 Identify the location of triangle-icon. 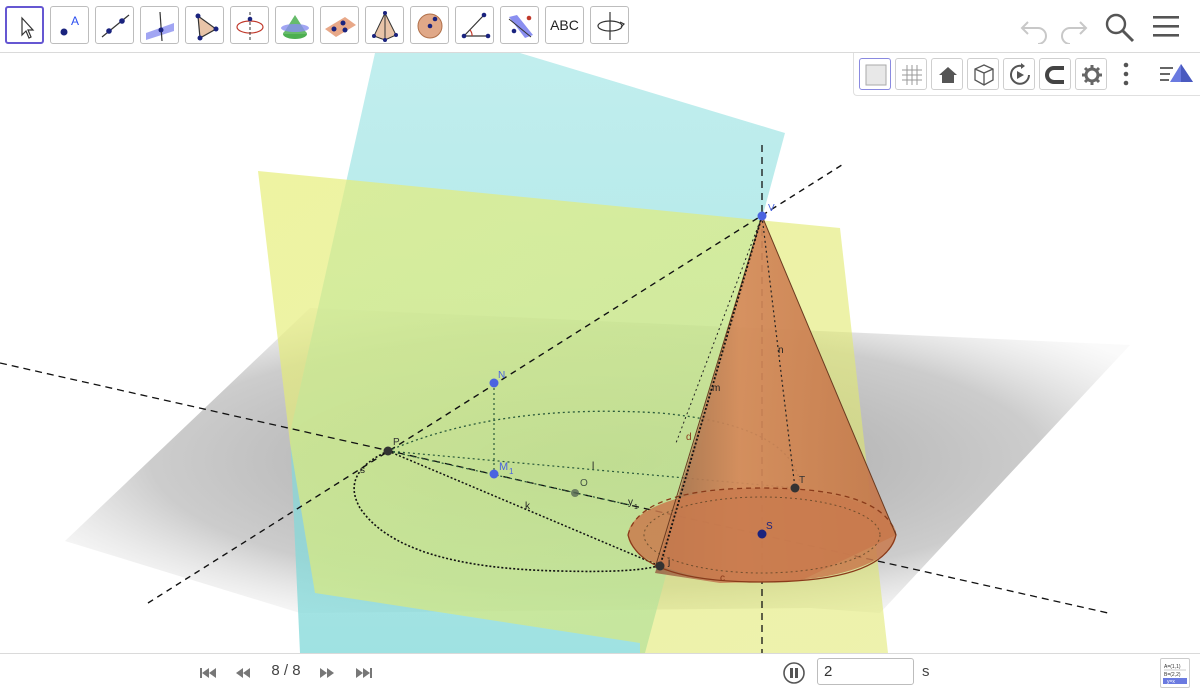
(207, 27).